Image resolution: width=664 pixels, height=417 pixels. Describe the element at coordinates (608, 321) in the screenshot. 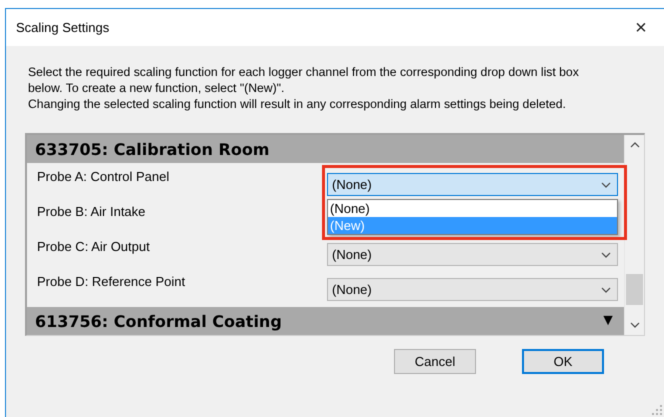

I see `expand-toggle: ▼` at that location.